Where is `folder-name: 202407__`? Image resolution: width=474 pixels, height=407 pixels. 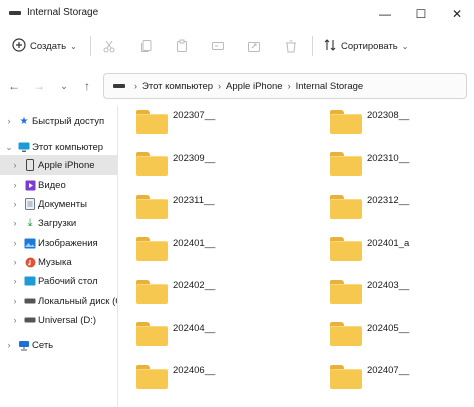
folder-name: 202407__ is located at coordinates (388, 370).